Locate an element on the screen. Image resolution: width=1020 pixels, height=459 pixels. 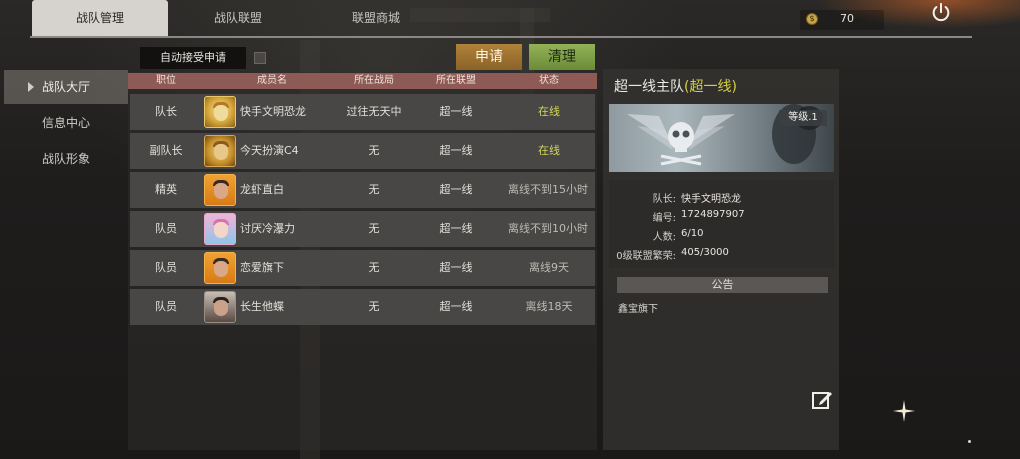
table-row: 队员 长生他蝶 无 超一线 离线18天 is located at coordinates (362, 307).